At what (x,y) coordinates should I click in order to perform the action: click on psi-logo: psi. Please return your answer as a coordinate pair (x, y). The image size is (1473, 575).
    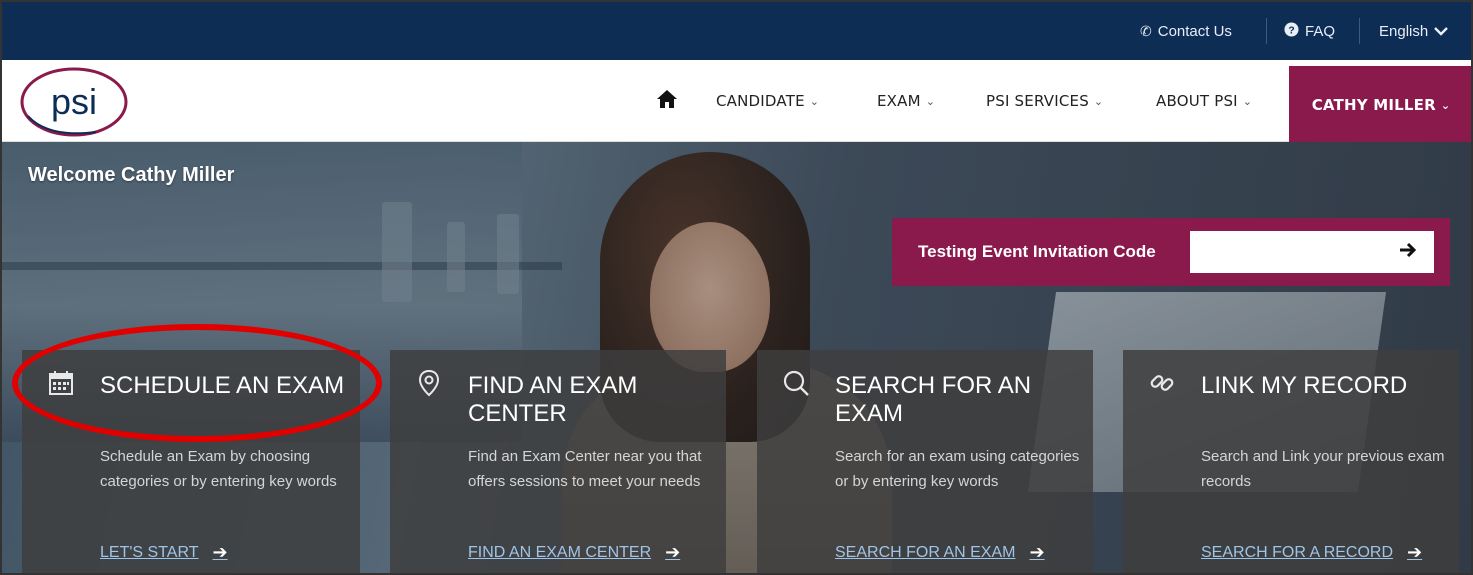
    Looking at the image, I should click on (74, 101).